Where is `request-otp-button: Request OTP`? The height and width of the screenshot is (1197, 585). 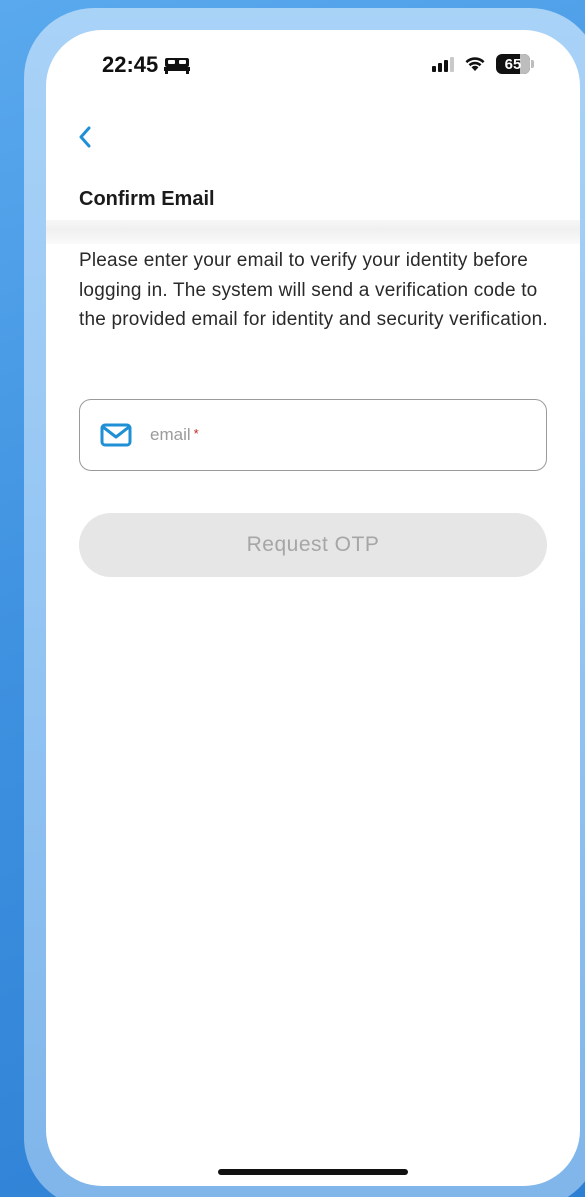
request-otp-button: Request OTP is located at coordinates (313, 545).